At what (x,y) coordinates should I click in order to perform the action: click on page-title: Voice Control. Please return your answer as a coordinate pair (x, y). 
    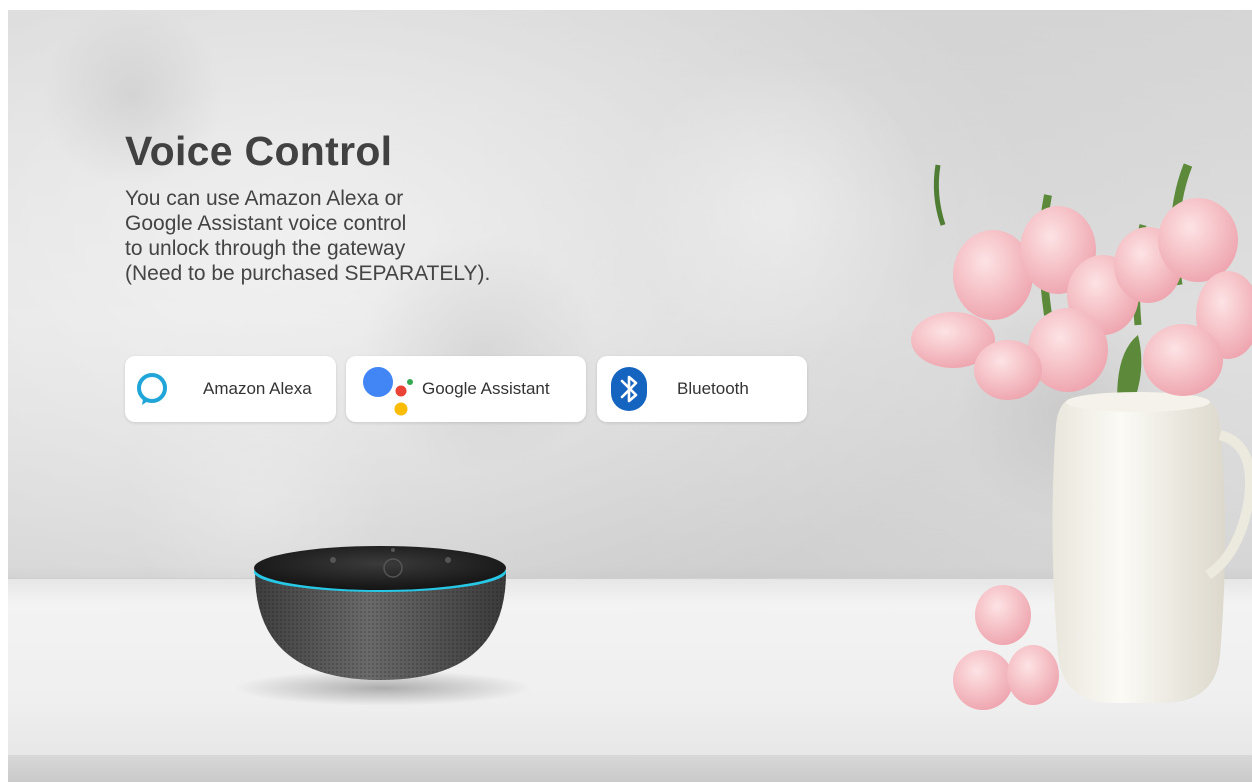
    Looking at the image, I should click on (259, 151).